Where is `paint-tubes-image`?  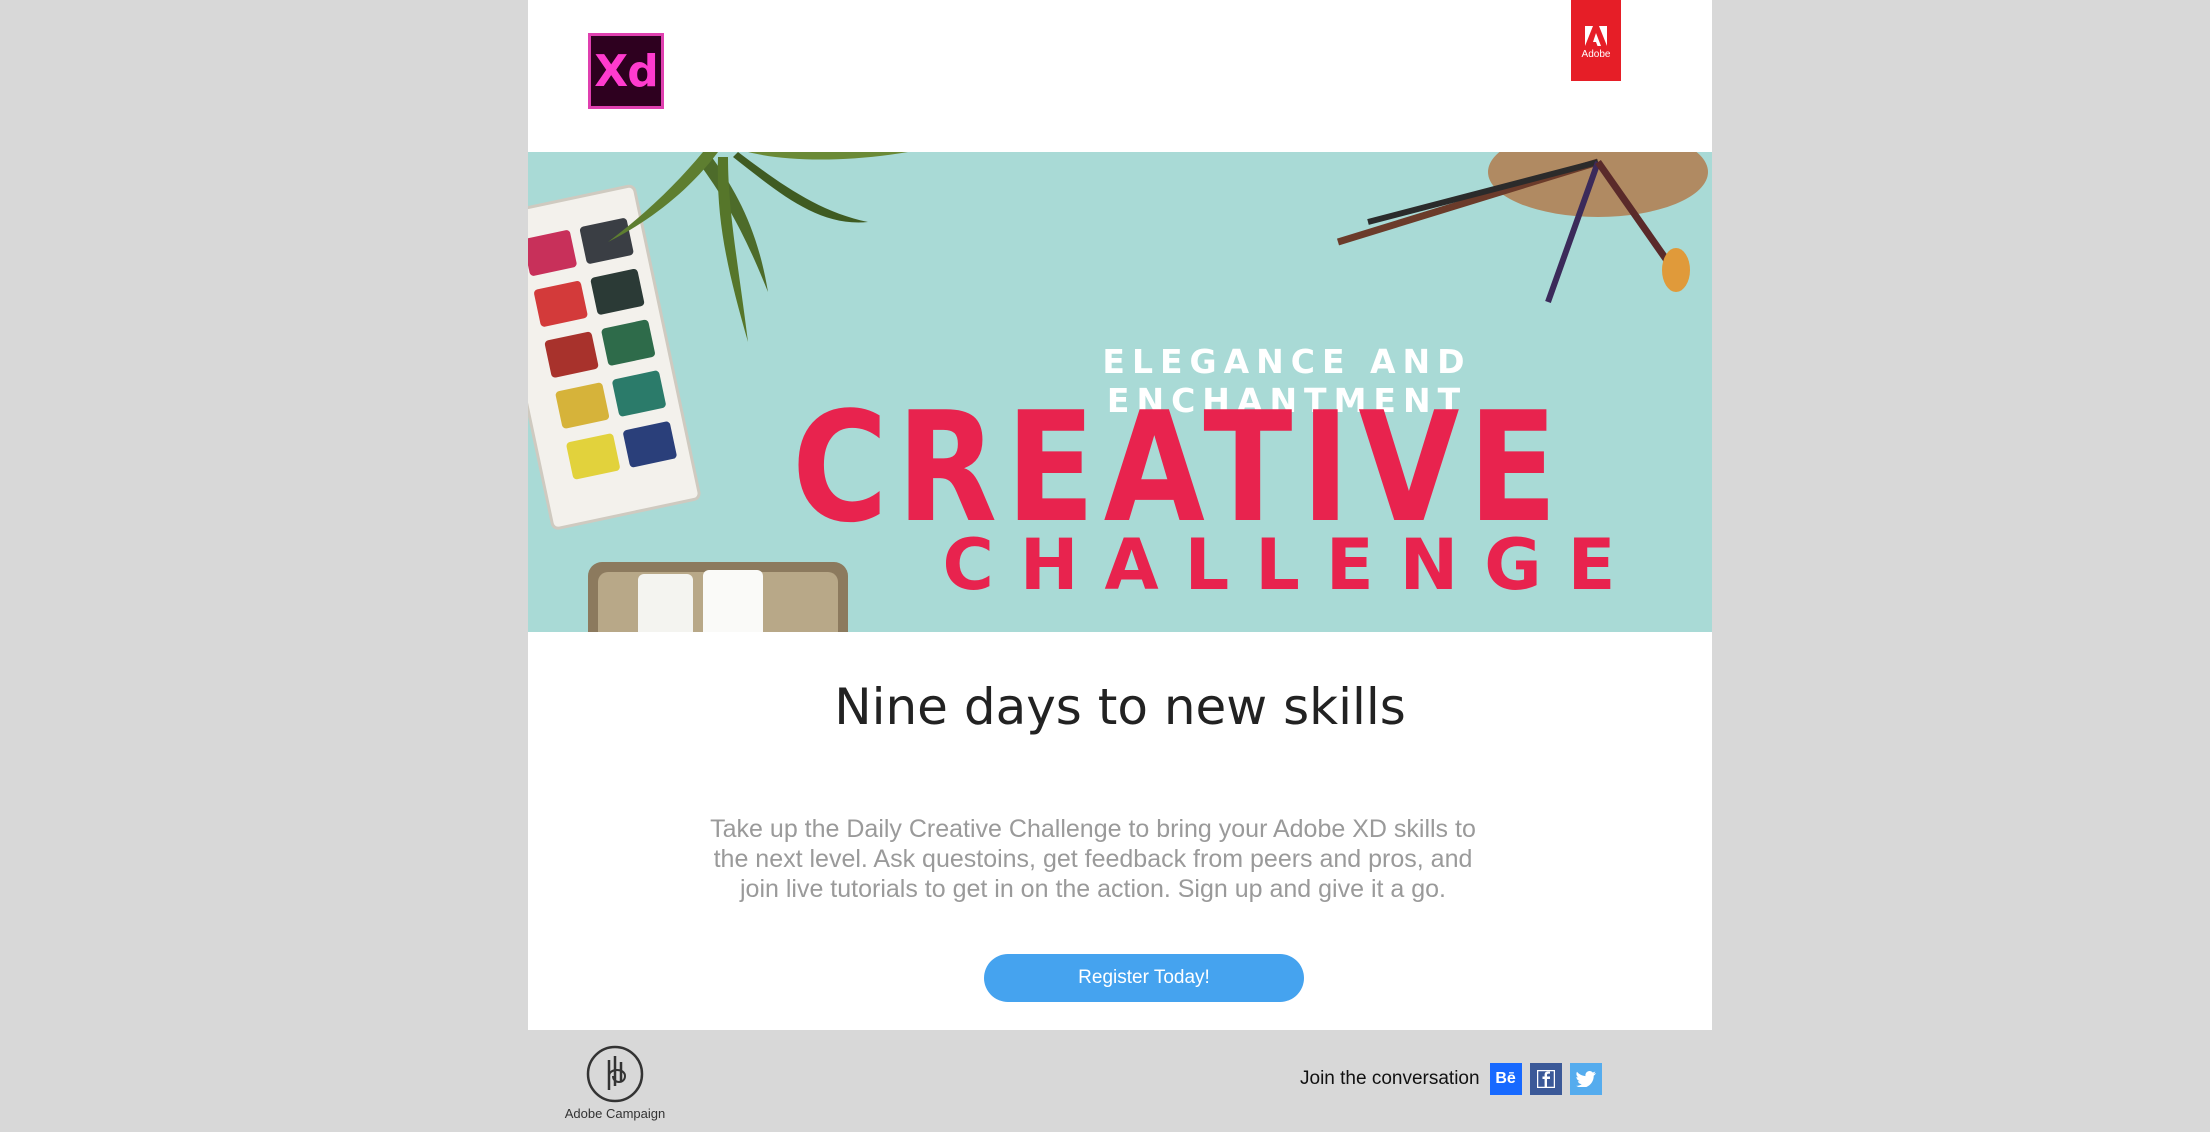 paint-tubes-image is located at coordinates (718, 597).